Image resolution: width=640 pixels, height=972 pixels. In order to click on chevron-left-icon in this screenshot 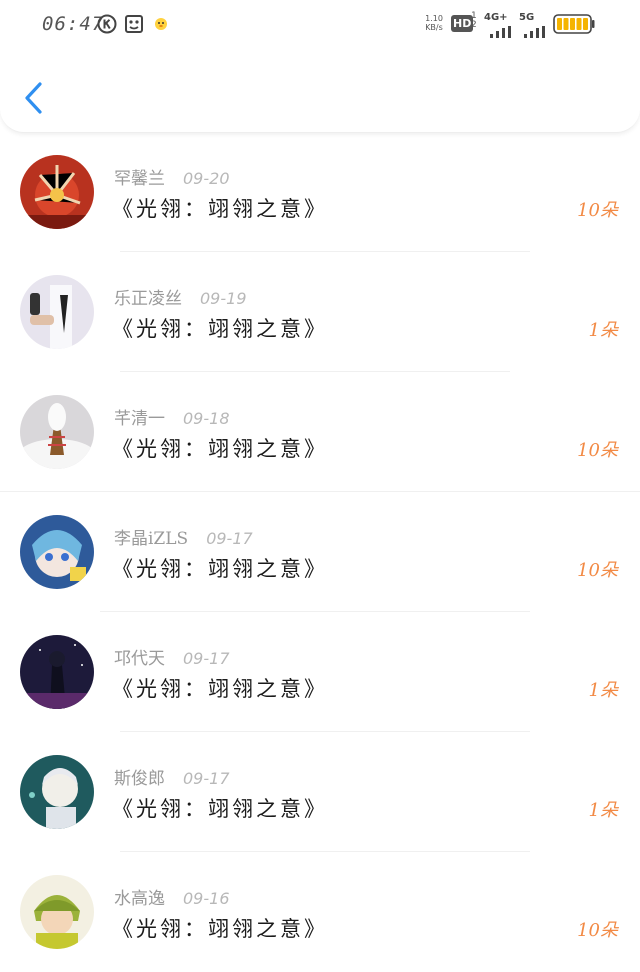, I will do `click(33, 98)`.